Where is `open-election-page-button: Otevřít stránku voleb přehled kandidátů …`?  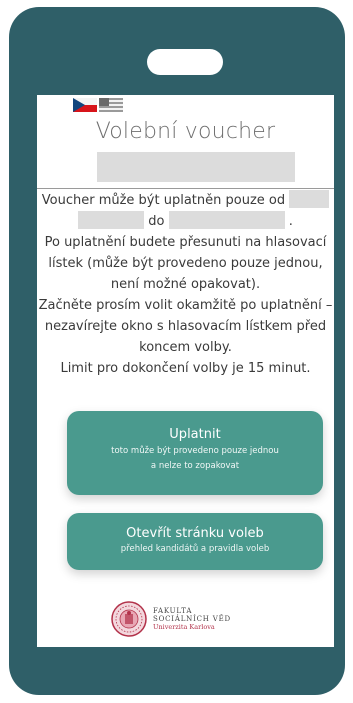 open-election-page-button: Otevřít stránku voleb přehled kandidátů … is located at coordinates (195, 541).